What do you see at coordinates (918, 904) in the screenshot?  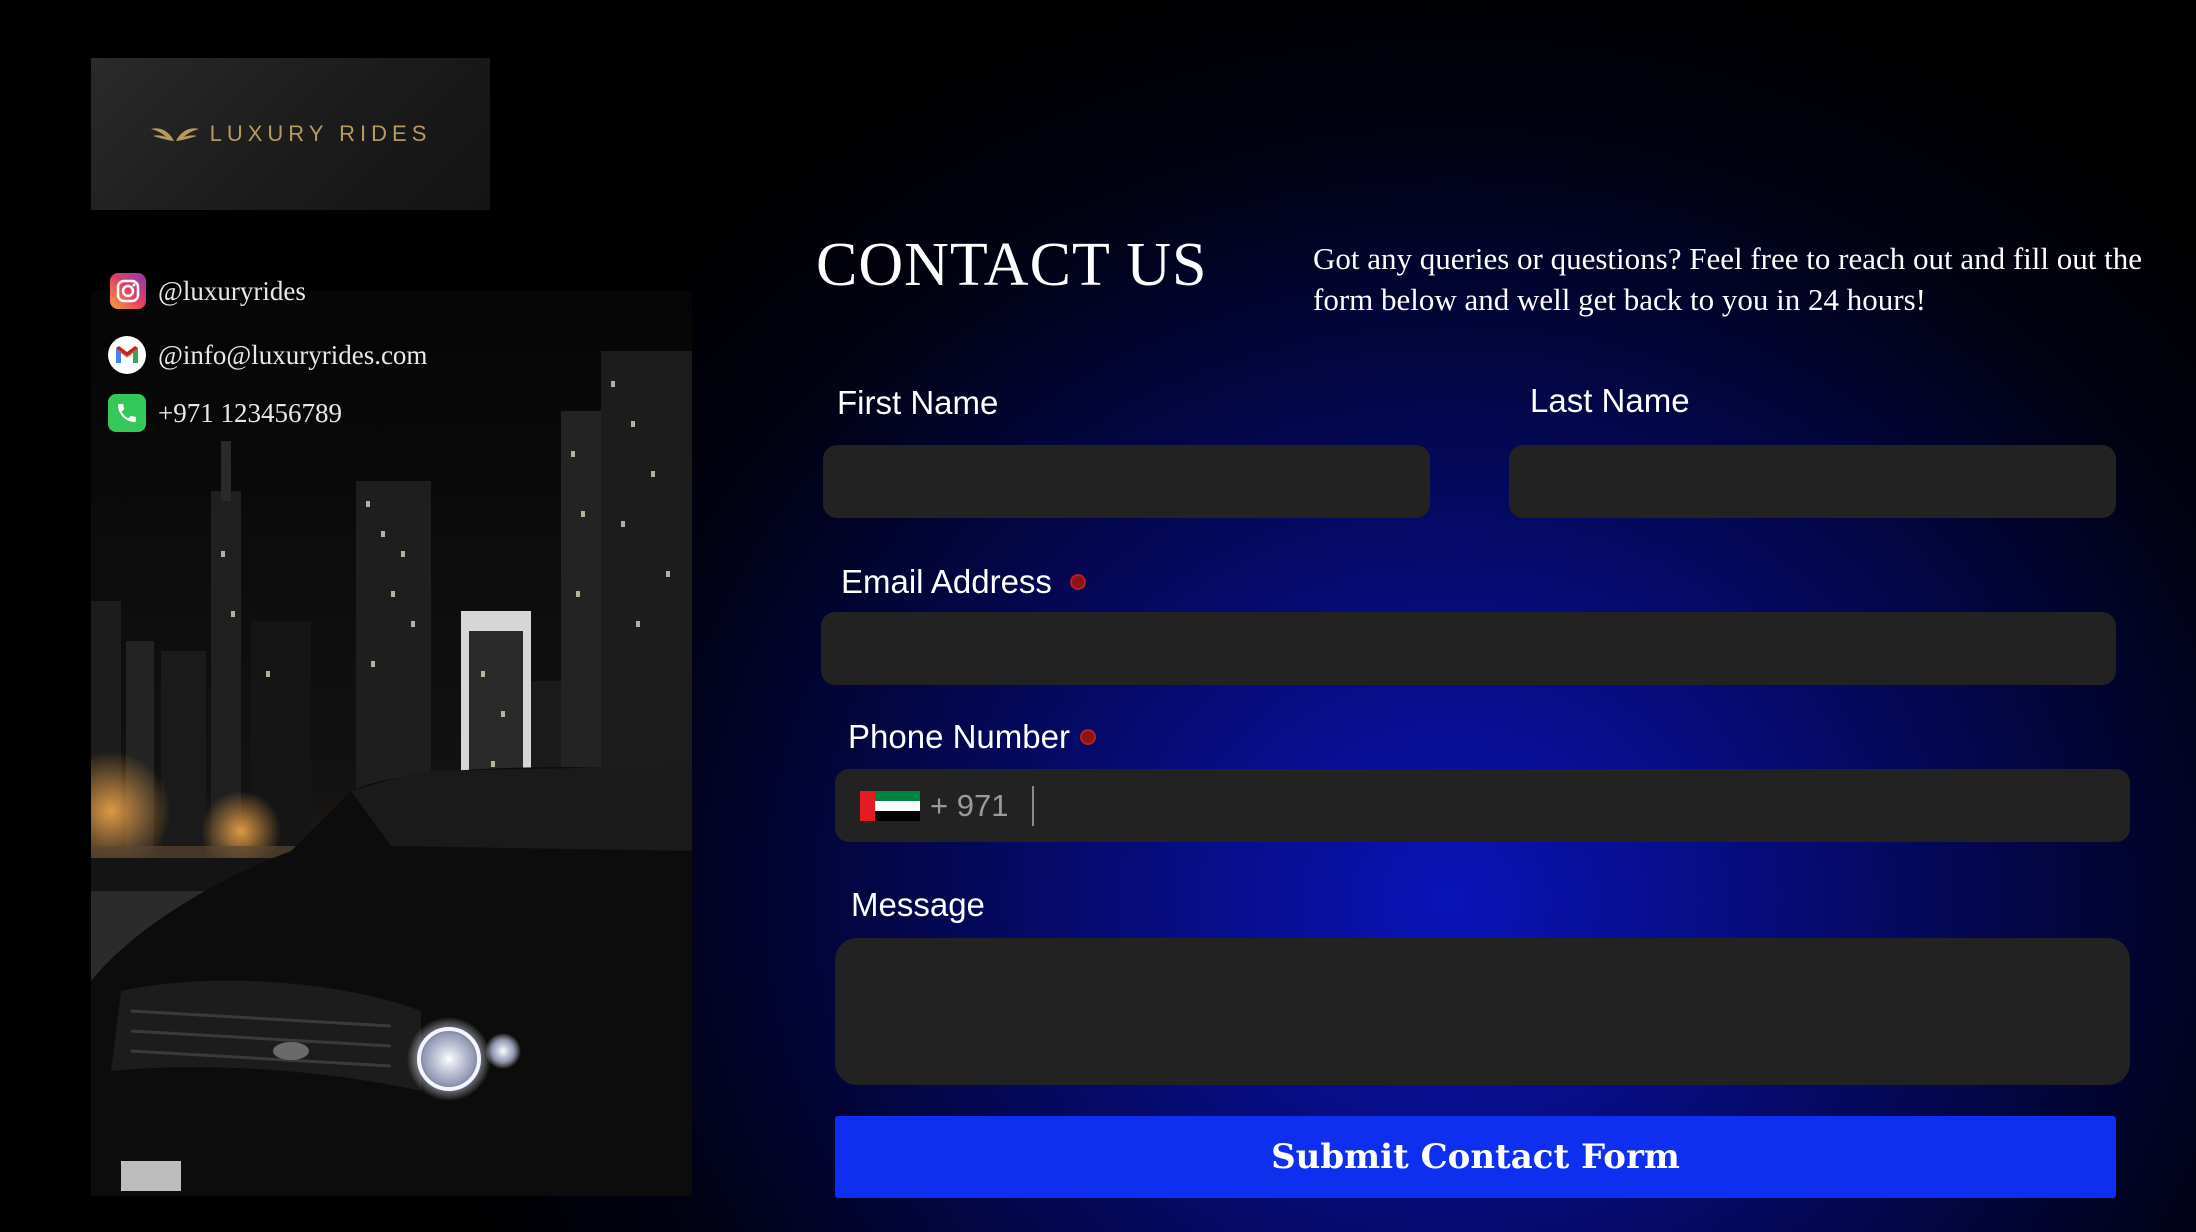 I see `message-label: Message` at bounding box center [918, 904].